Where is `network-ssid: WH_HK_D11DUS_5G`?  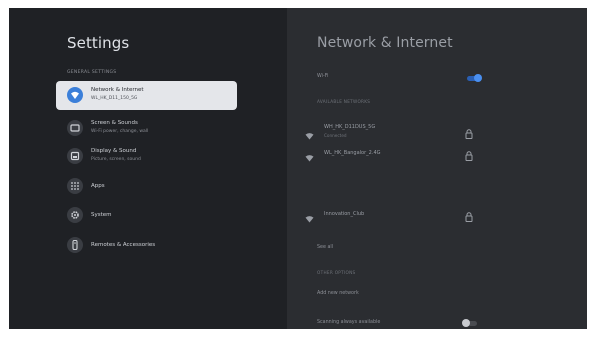
network-ssid: WH_HK_D11DUS_5G is located at coordinates (350, 127).